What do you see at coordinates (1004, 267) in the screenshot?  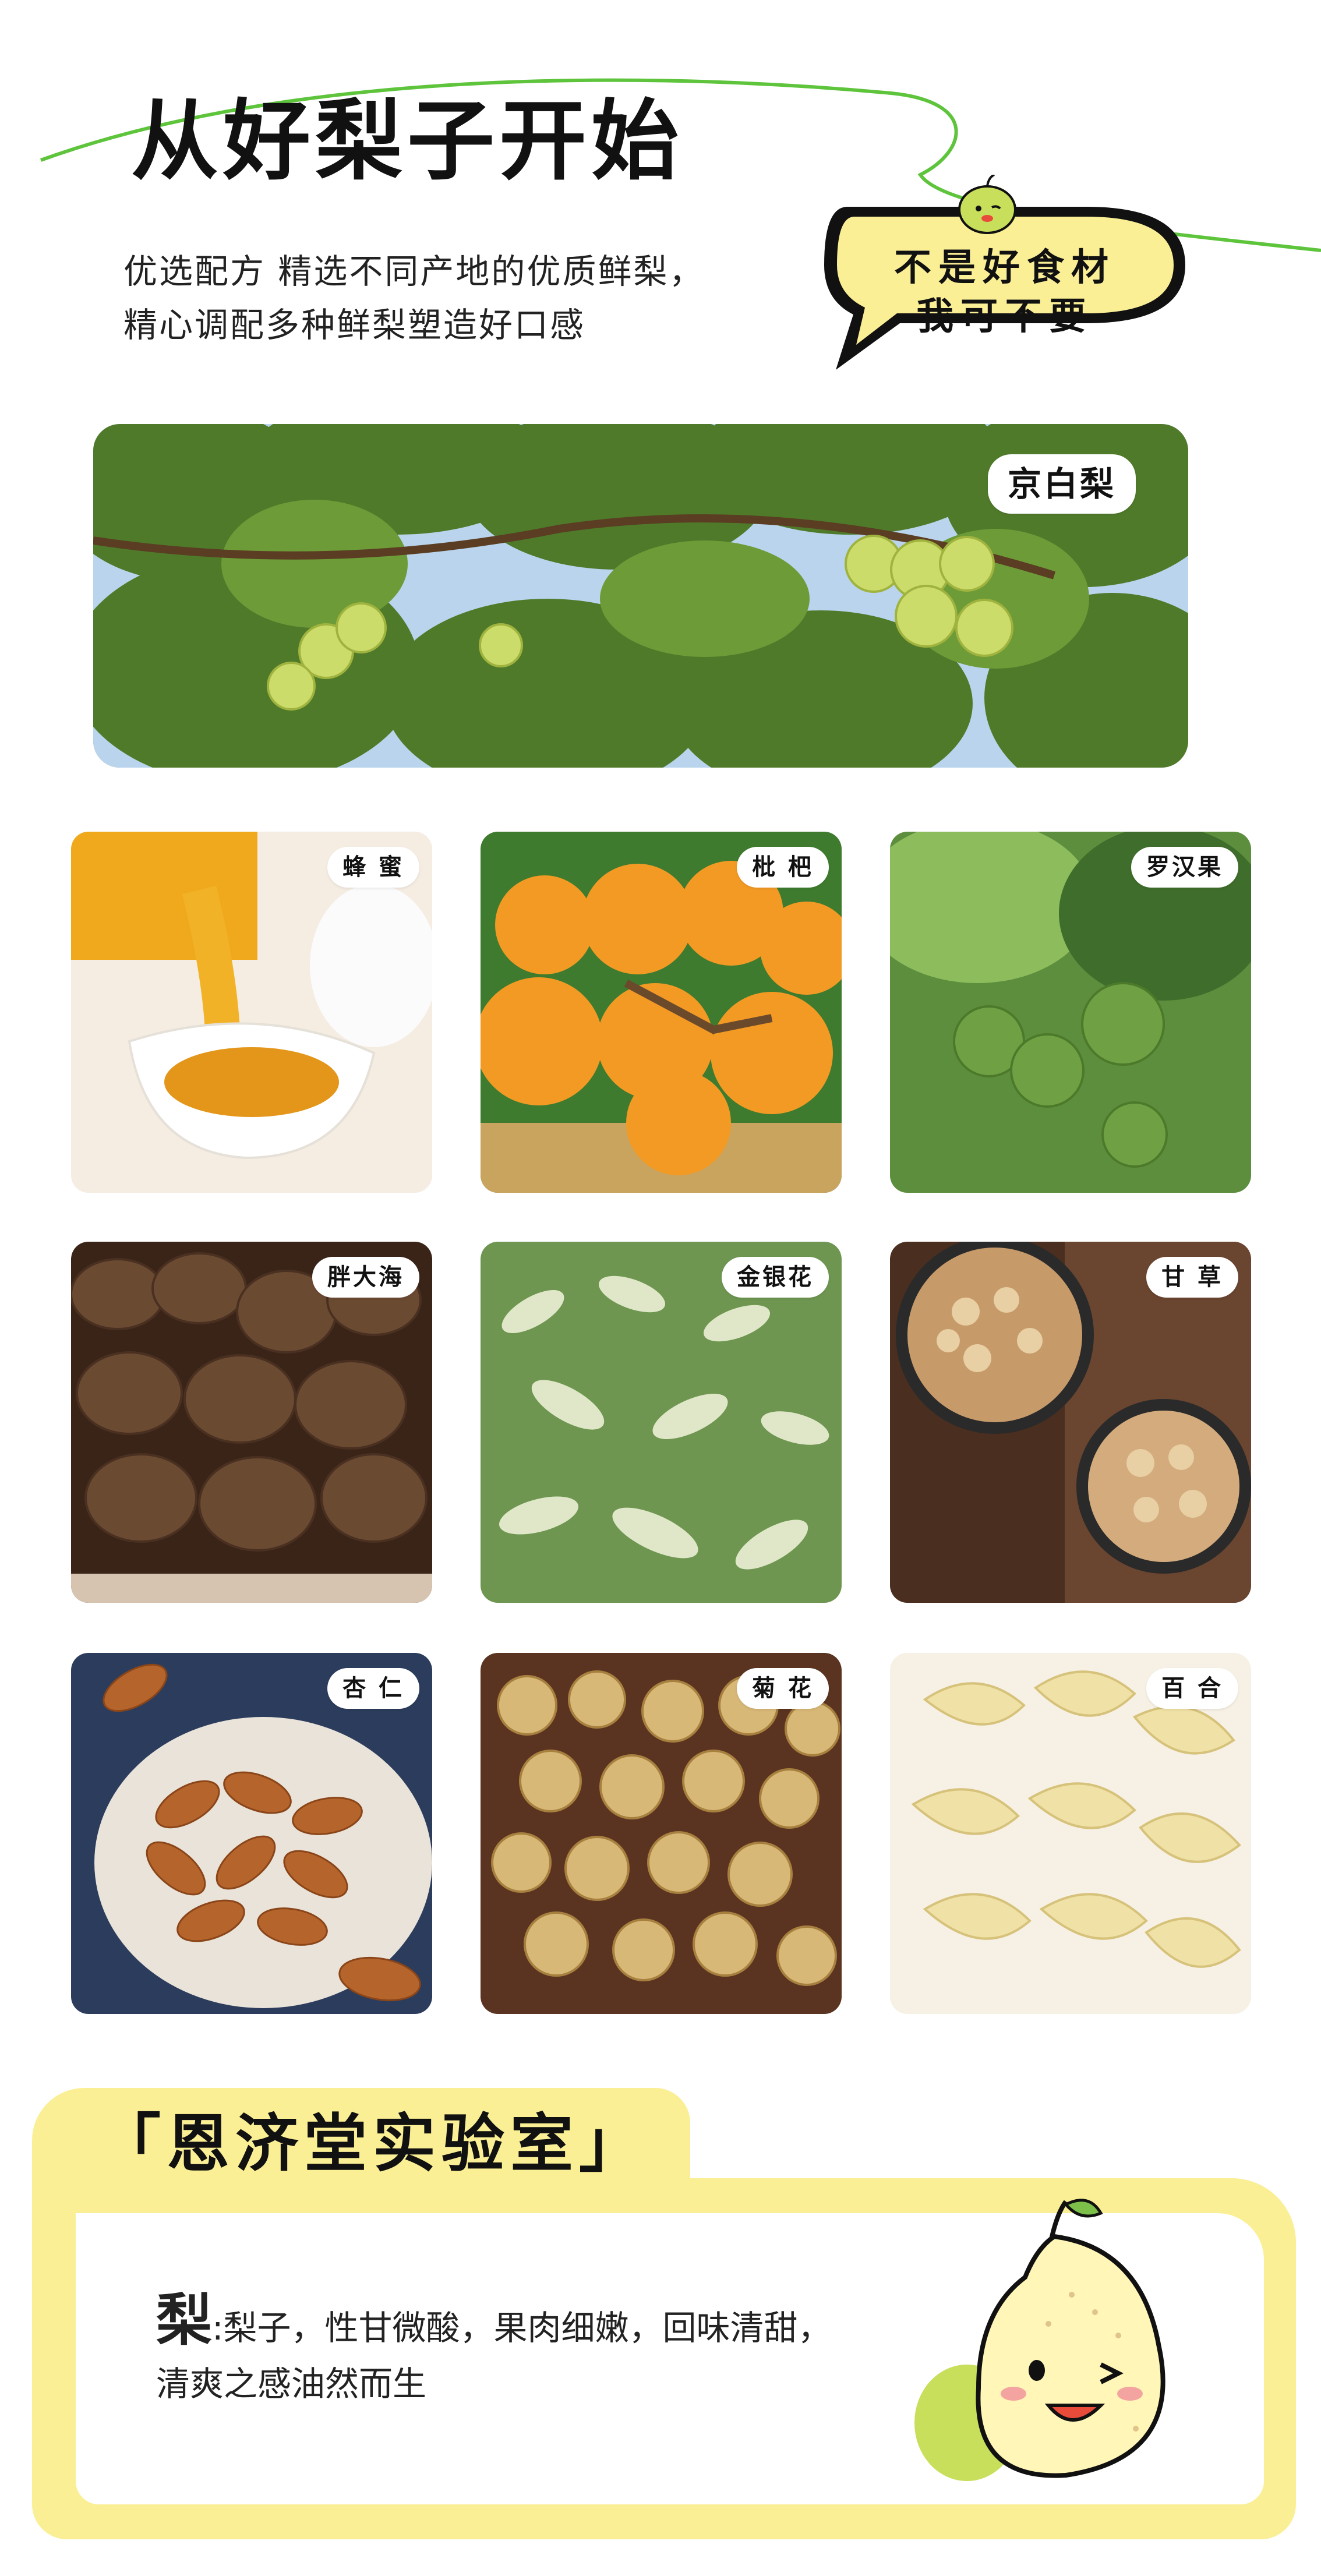 I see `bubble-line-1: 不是好食材` at bounding box center [1004, 267].